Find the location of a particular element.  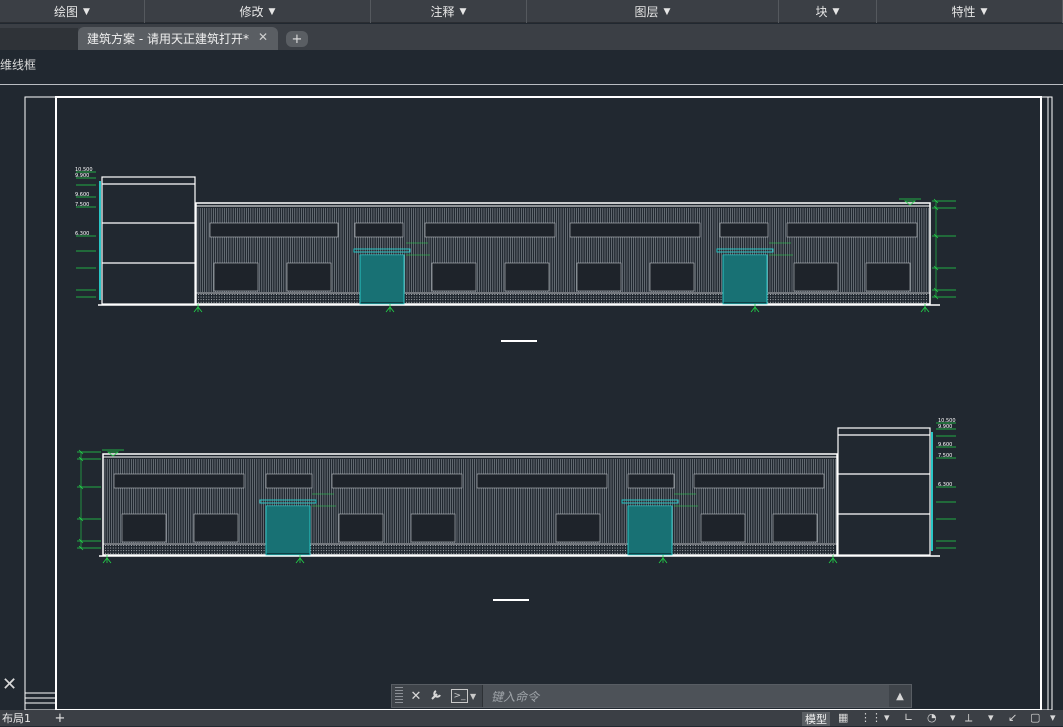

add-layout-button: + is located at coordinates (60, 718).